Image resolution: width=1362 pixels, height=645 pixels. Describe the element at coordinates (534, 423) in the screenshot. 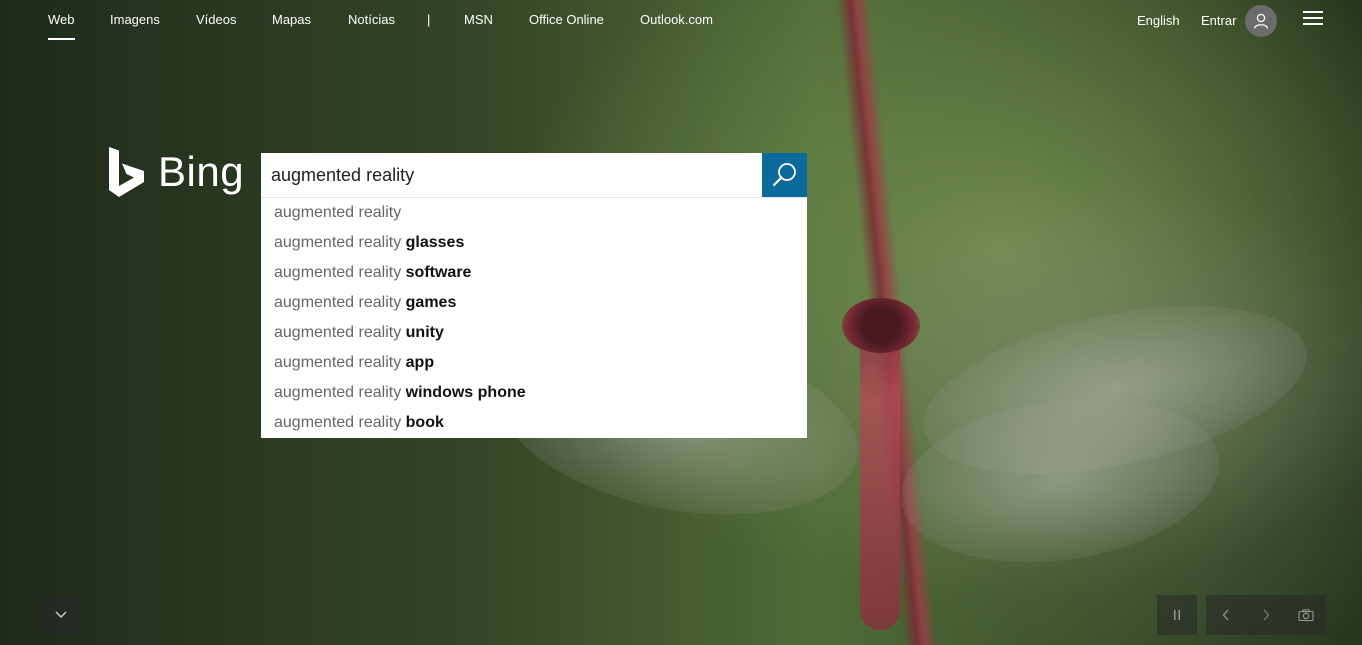

I see `suggestion-item: augmented reality book` at that location.